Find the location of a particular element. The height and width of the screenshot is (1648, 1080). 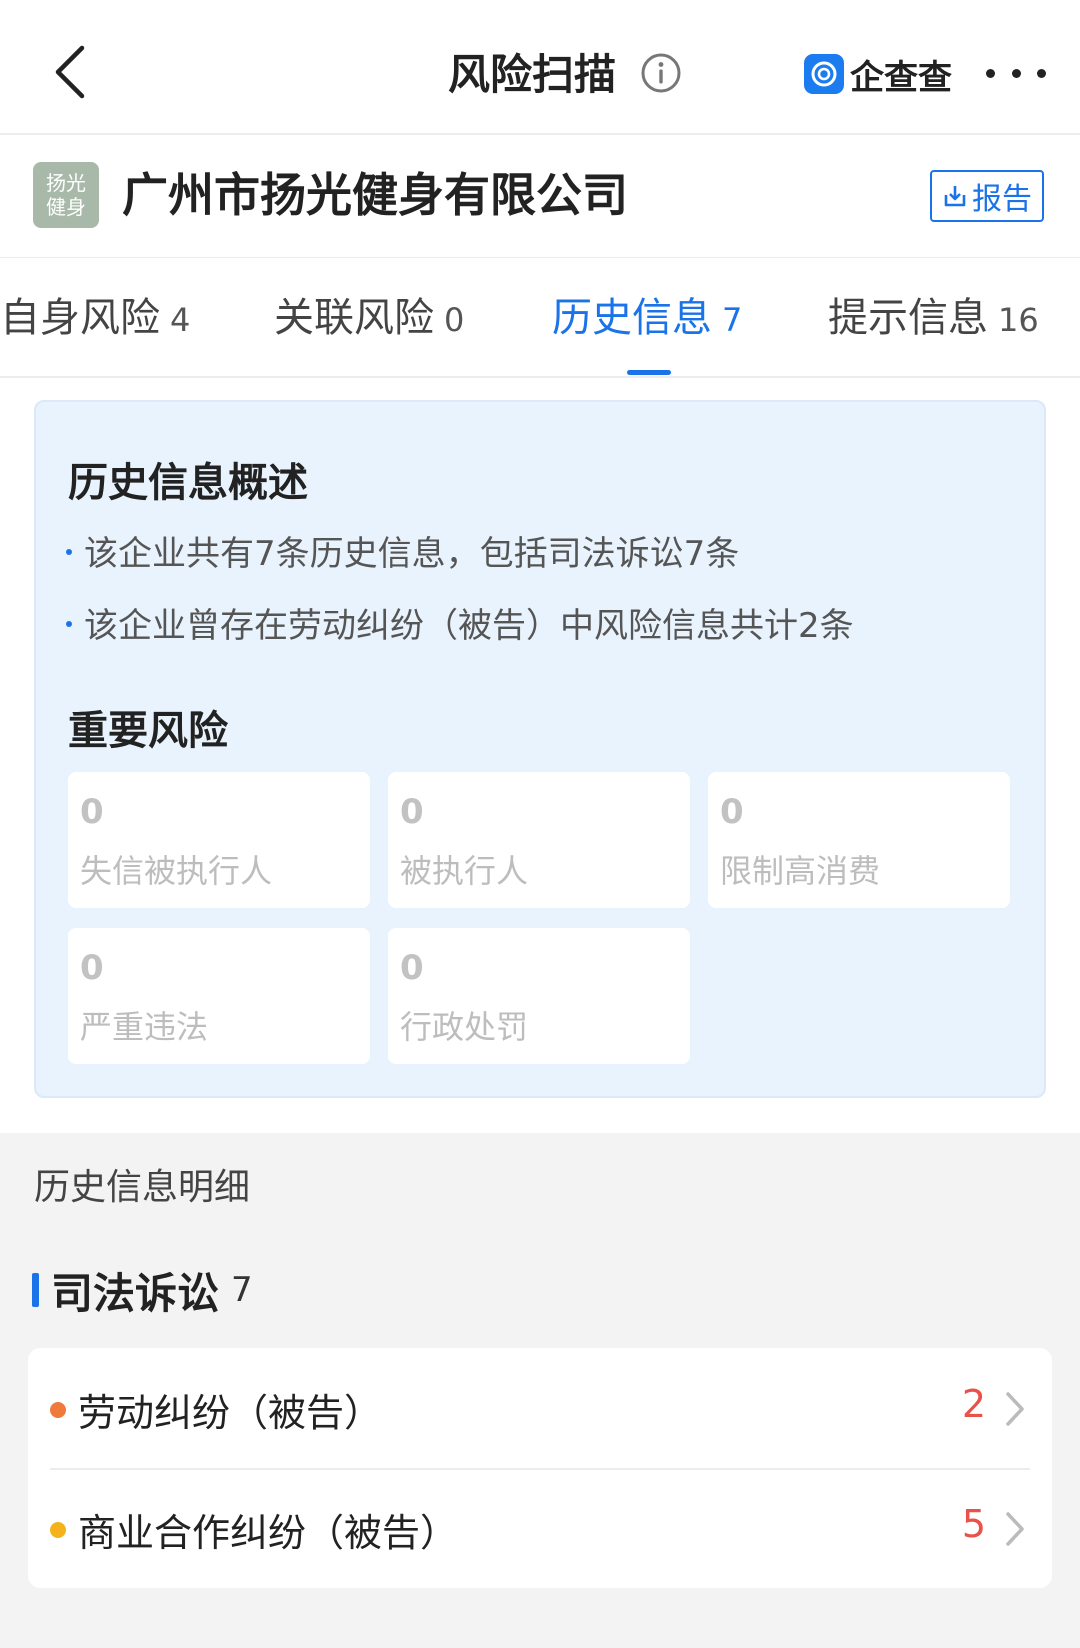

important-risk-title: 重要风险 is located at coordinates (148, 731).